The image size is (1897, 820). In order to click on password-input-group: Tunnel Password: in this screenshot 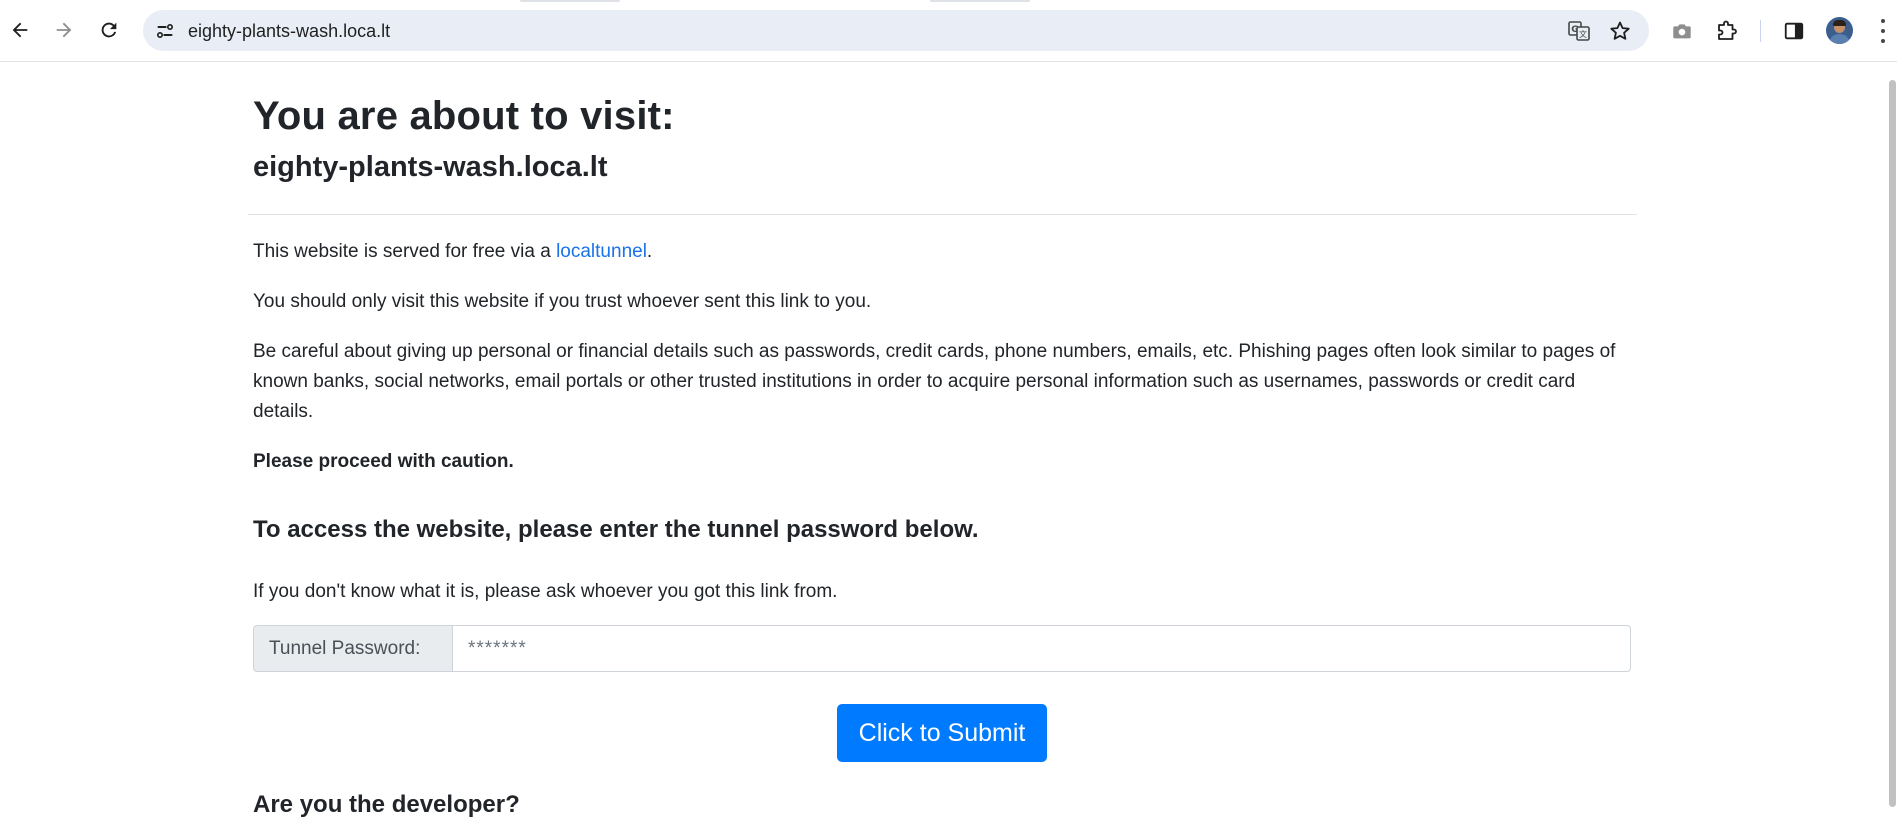, I will do `click(942, 648)`.